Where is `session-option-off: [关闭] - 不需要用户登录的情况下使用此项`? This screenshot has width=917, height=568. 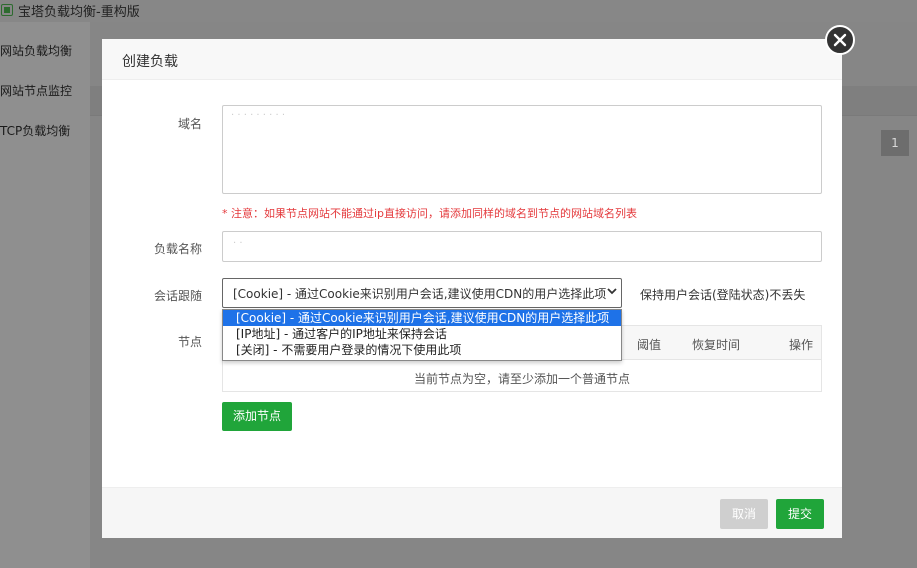 session-option-off: [关闭] - 不需要用户登录的情况下使用此项 is located at coordinates (422, 350).